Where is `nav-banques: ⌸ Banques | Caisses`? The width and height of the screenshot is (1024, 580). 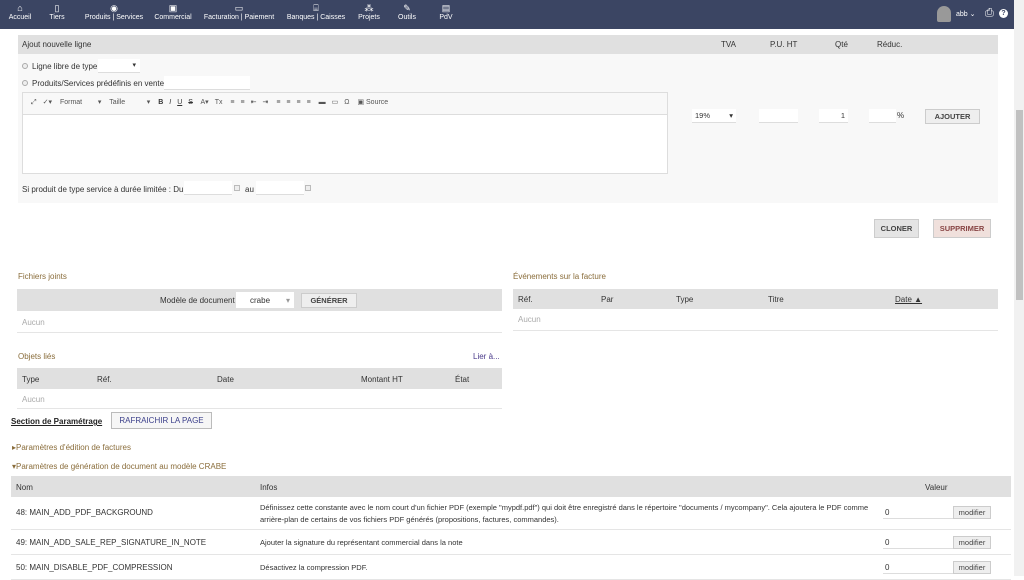
nav-banques: ⌸ Banques | Caisses is located at coordinates (316, 11).